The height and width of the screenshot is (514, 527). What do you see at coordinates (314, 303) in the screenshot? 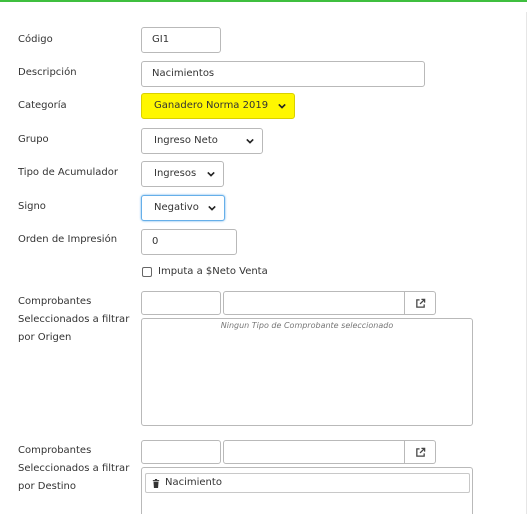
I see `origen-descripcion-input` at bounding box center [314, 303].